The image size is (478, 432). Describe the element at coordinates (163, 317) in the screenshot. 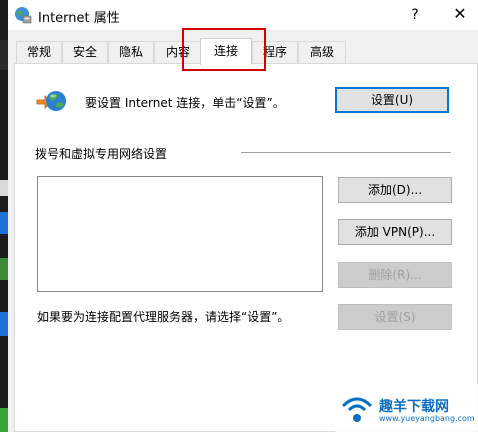

I see `proxy-instruction-text: 如果要为连接配置代理服务器，请选择“设置”。` at that location.